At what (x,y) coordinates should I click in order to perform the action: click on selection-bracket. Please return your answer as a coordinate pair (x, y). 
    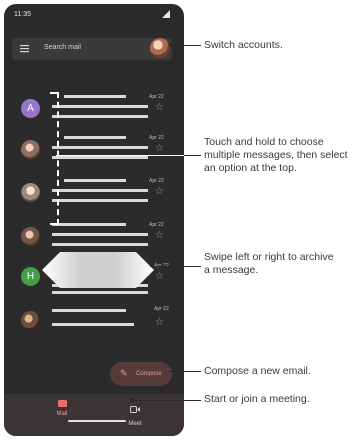
    Looking at the image, I should click on (58, 158).